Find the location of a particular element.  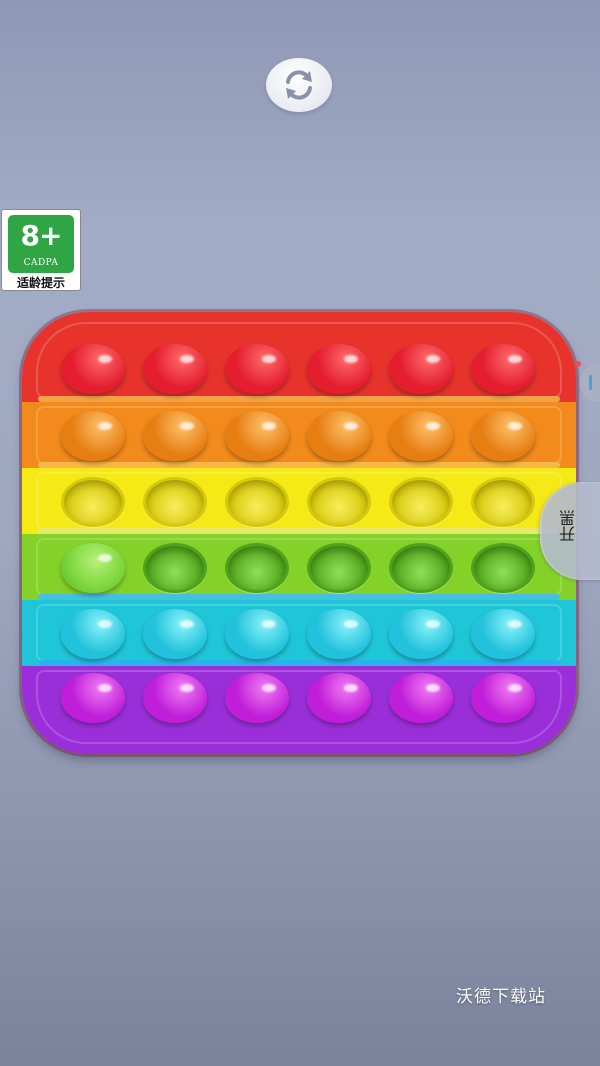

age-rating-number: 8+ is located at coordinates (41, 235).